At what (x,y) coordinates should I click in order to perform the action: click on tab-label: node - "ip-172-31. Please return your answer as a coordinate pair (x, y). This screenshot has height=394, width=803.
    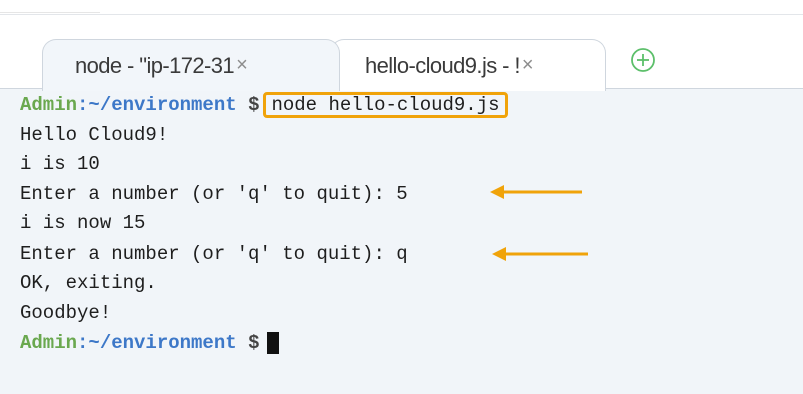
    Looking at the image, I should click on (155, 65).